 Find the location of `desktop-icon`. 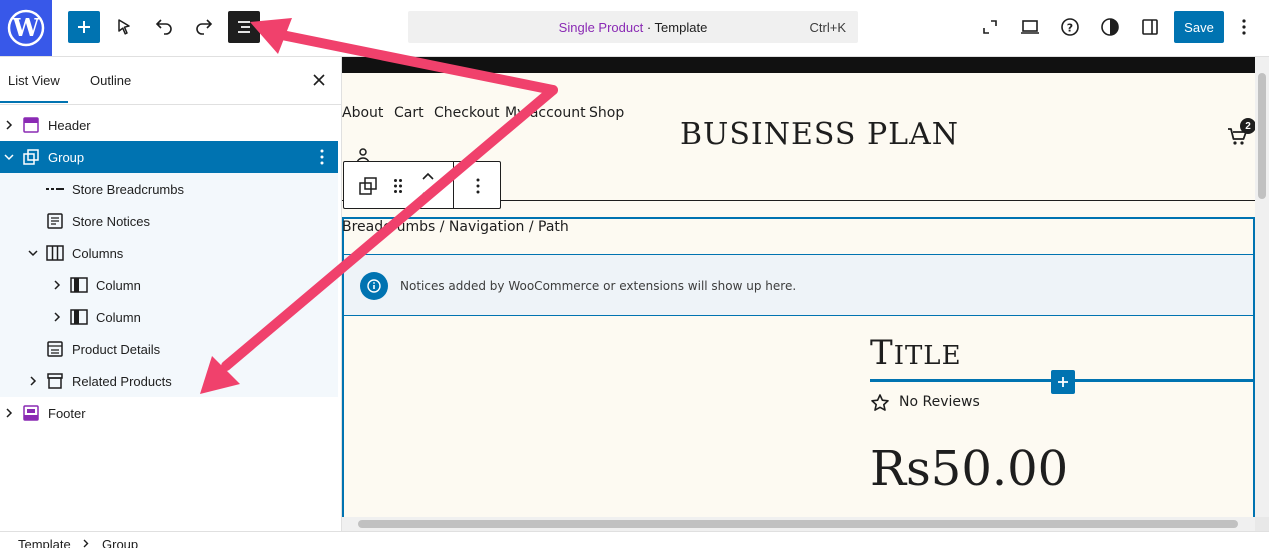

desktop-icon is located at coordinates (1030, 27).